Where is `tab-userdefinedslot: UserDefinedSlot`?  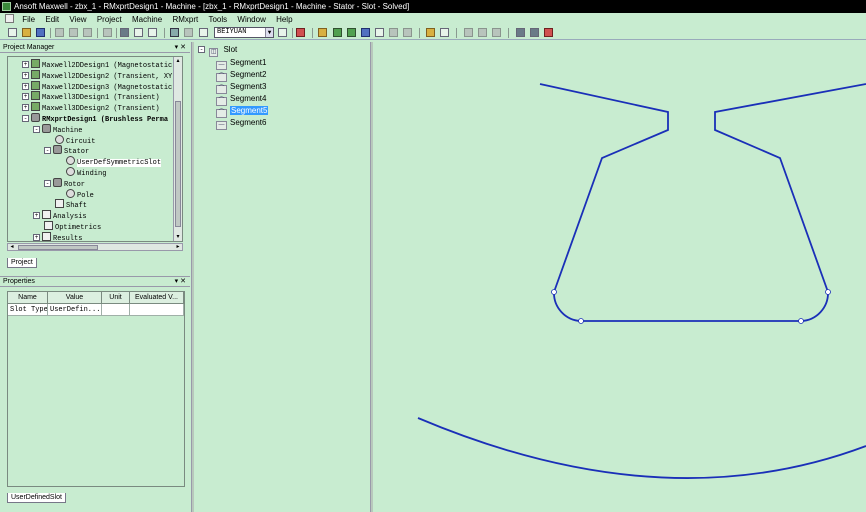 tab-userdefinedslot: UserDefinedSlot is located at coordinates (36, 498).